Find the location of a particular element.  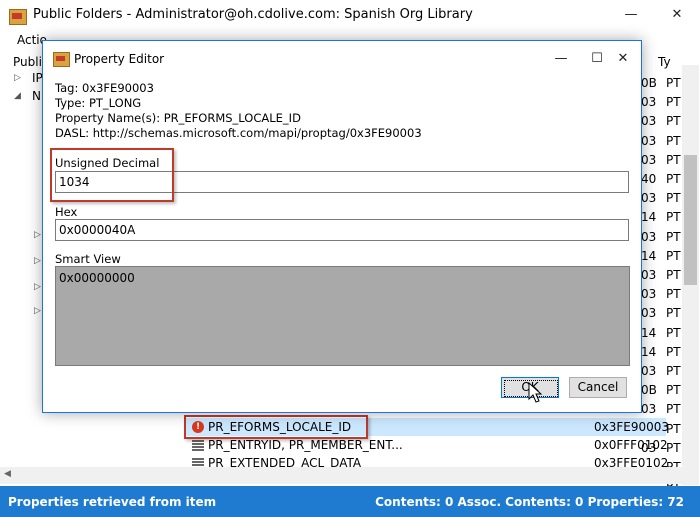

scroll-left-icon: ◀ is located at coordinates (7, 474).